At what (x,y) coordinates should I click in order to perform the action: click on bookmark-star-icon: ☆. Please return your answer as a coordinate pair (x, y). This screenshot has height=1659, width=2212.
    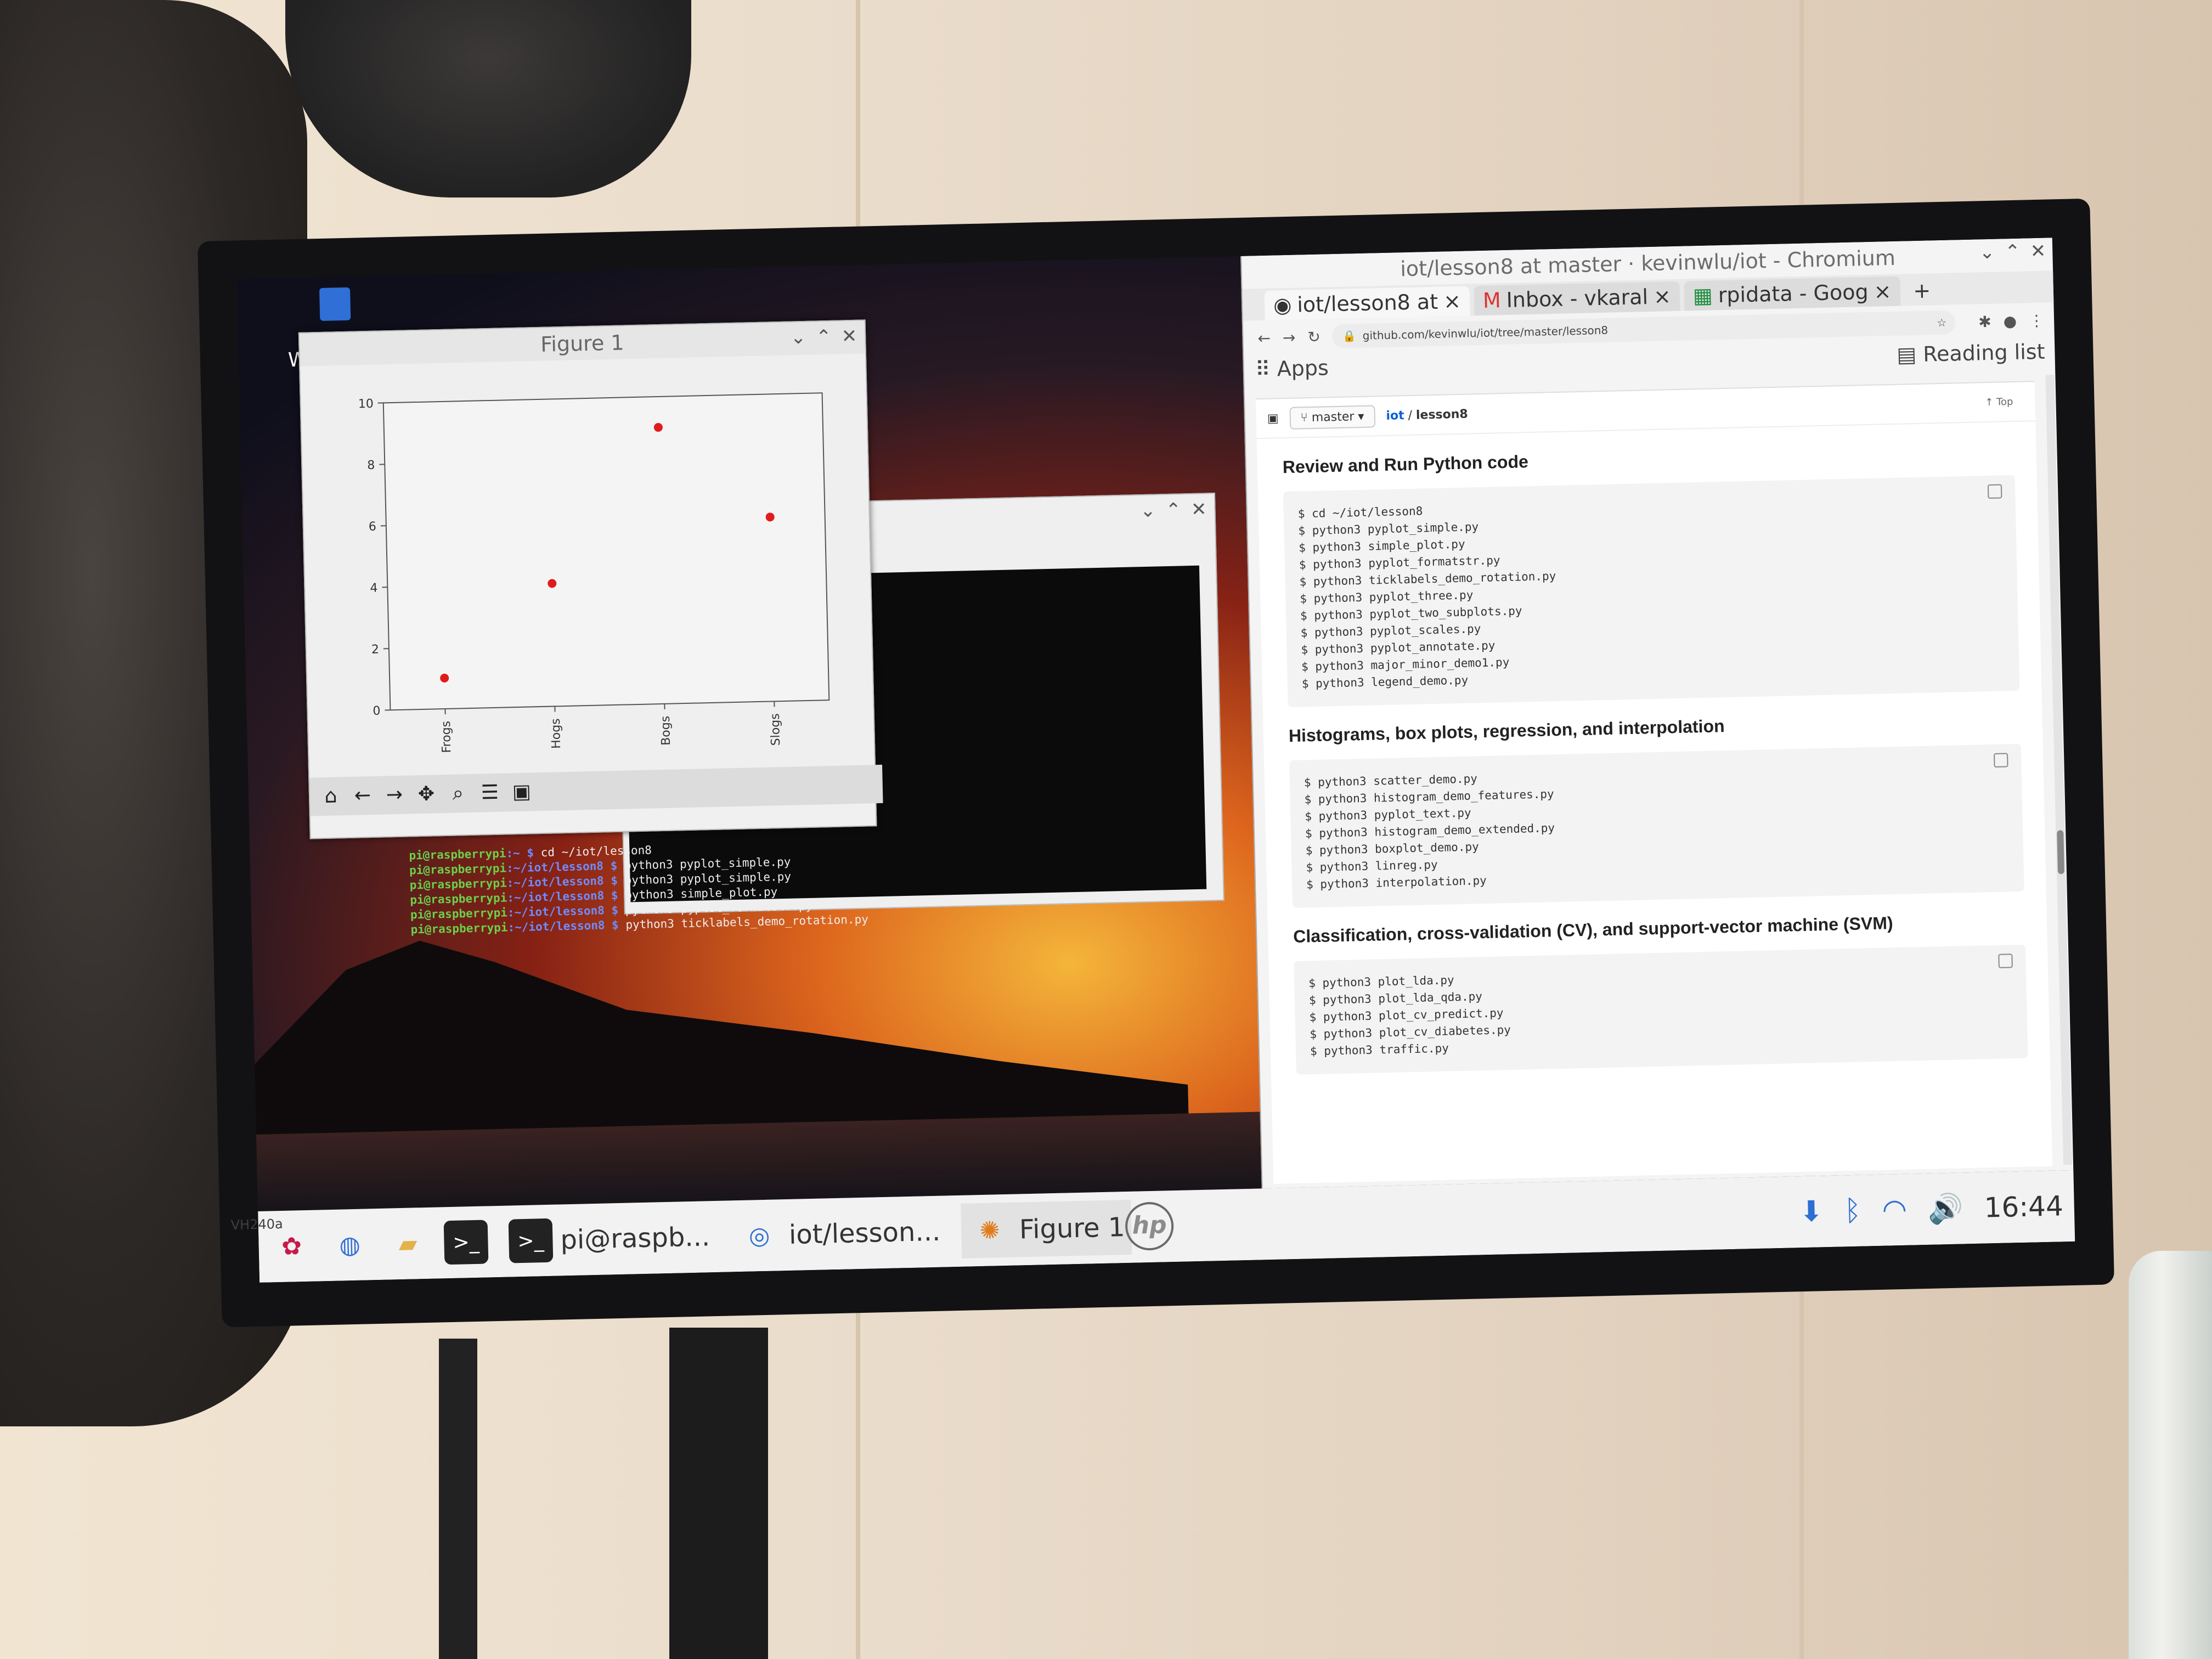
    Looking at the image, I should click on (1942, 322).